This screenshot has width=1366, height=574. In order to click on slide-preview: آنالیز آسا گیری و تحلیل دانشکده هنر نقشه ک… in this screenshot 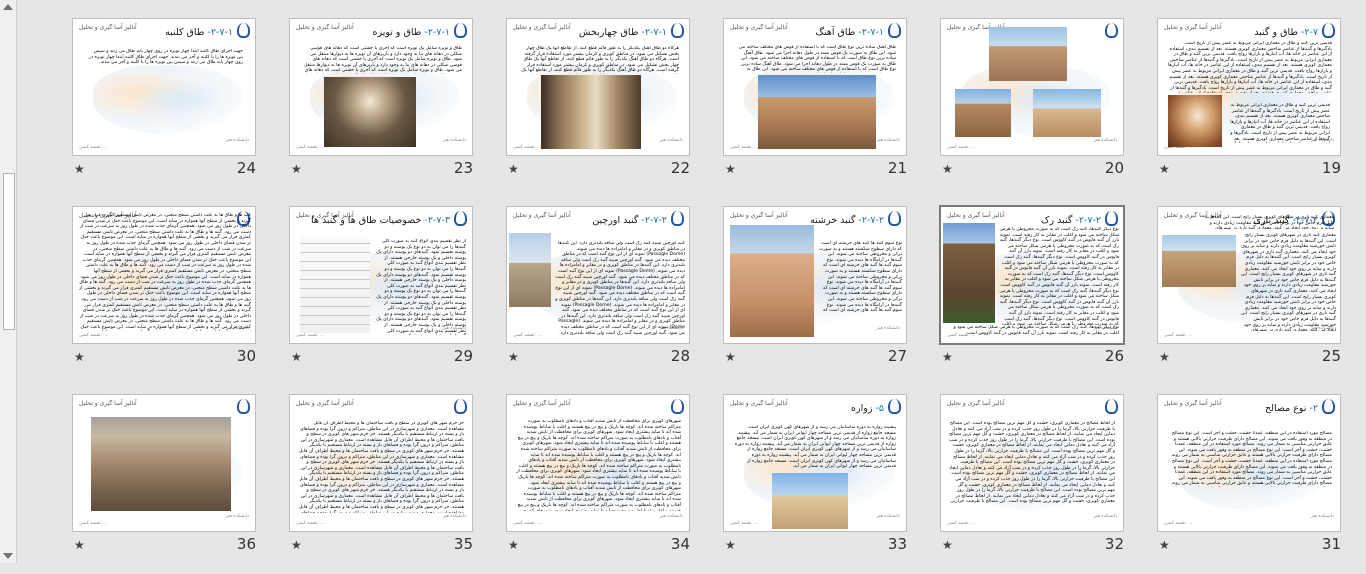, I will do `click(164, 87)`.